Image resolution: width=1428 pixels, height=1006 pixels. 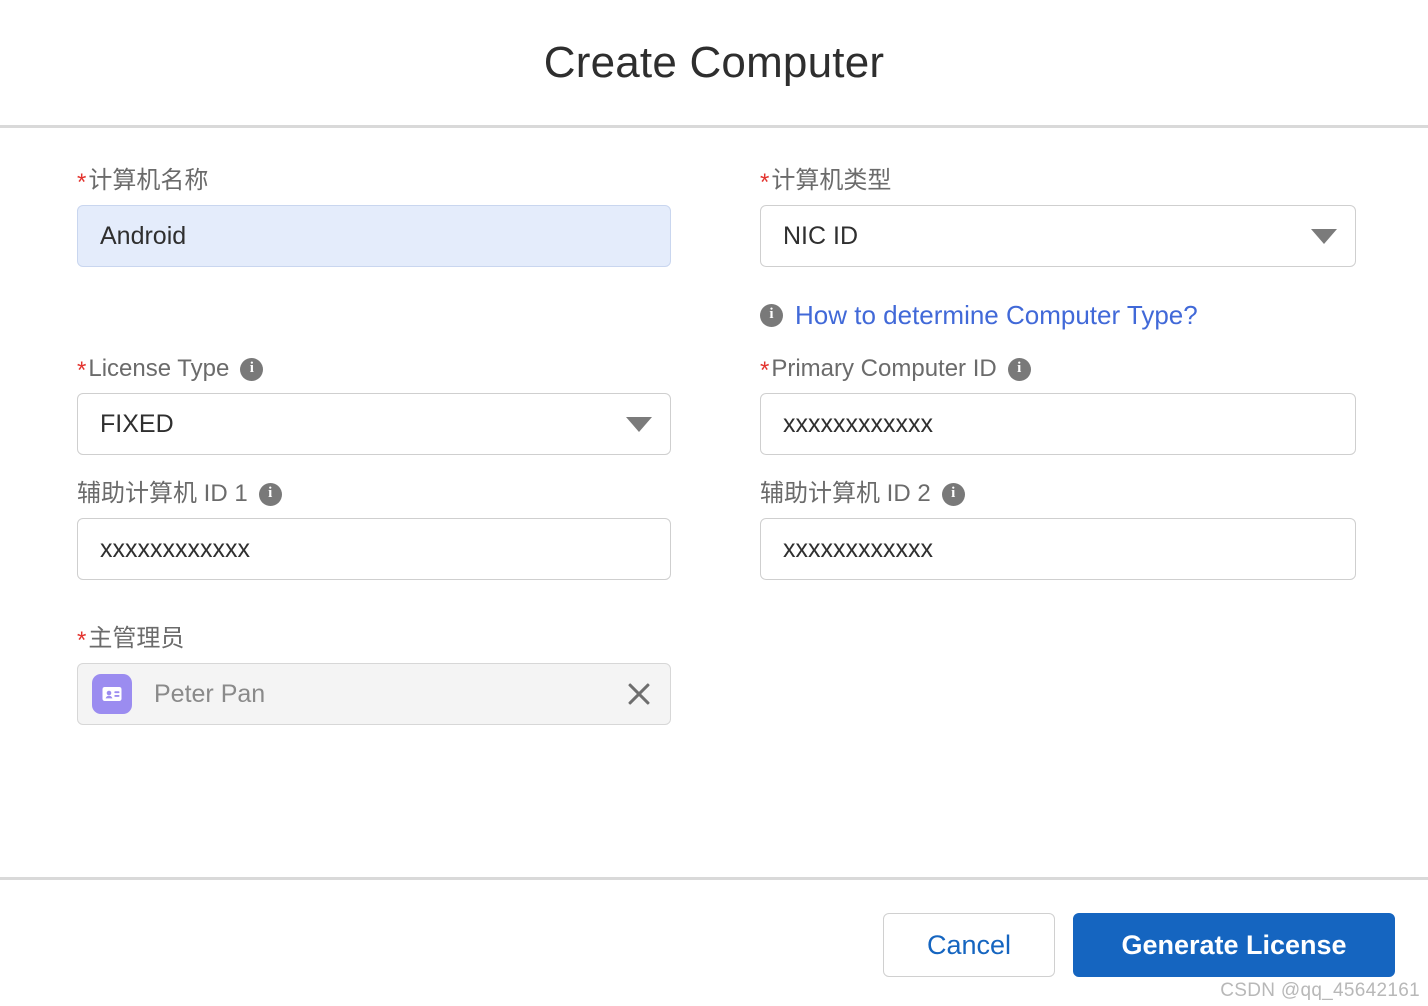 I want to click on field-computer-name: * 计算机名称 Android, so click(x=374, y=216).